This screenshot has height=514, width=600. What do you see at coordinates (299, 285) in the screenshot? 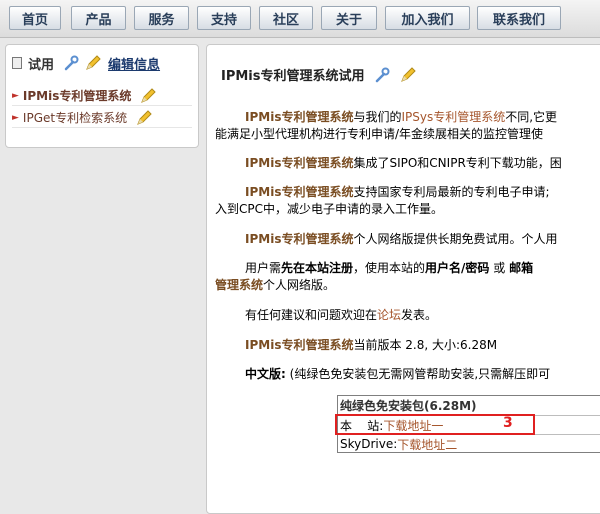
I see `text: 个人网络版。` at bounding box center [299, 285].